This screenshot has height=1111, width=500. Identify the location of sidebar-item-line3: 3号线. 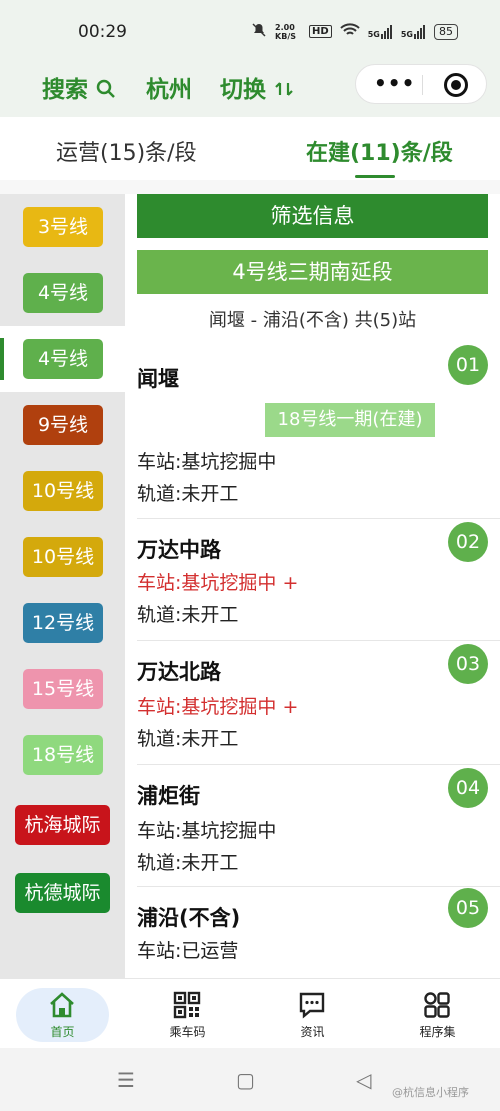
(62, 227).